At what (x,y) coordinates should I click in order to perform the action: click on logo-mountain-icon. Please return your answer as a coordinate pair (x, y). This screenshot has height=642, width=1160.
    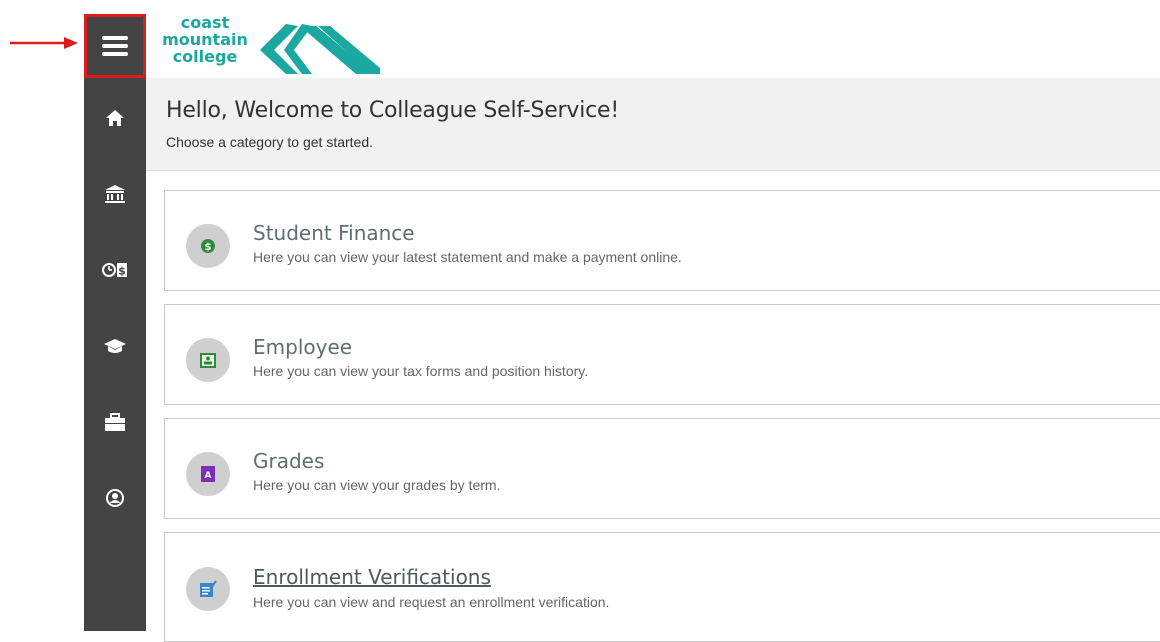
    Looking at the image, I should click on (320, 49).